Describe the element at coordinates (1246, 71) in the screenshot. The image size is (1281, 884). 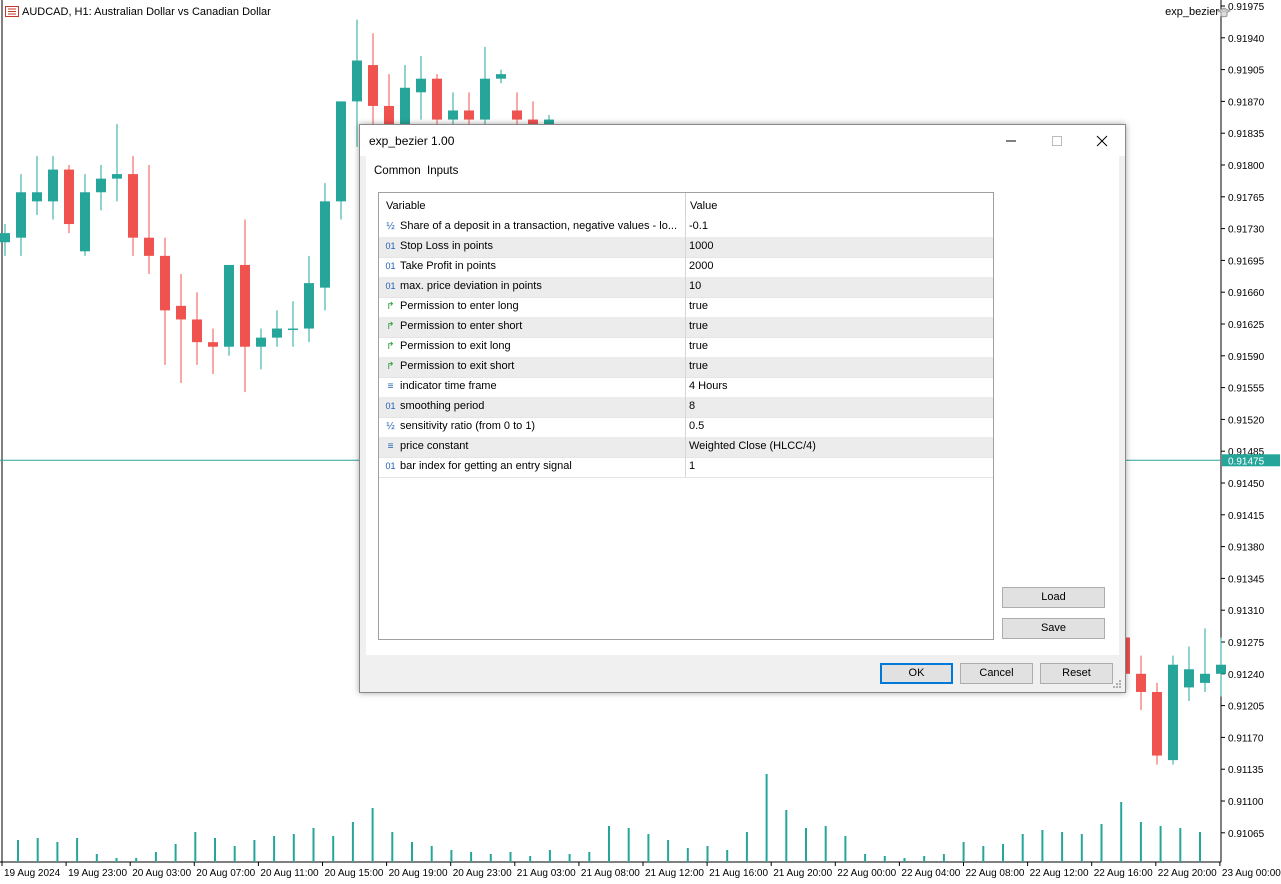
I see `price-tick-label: 0.91905` at that location.